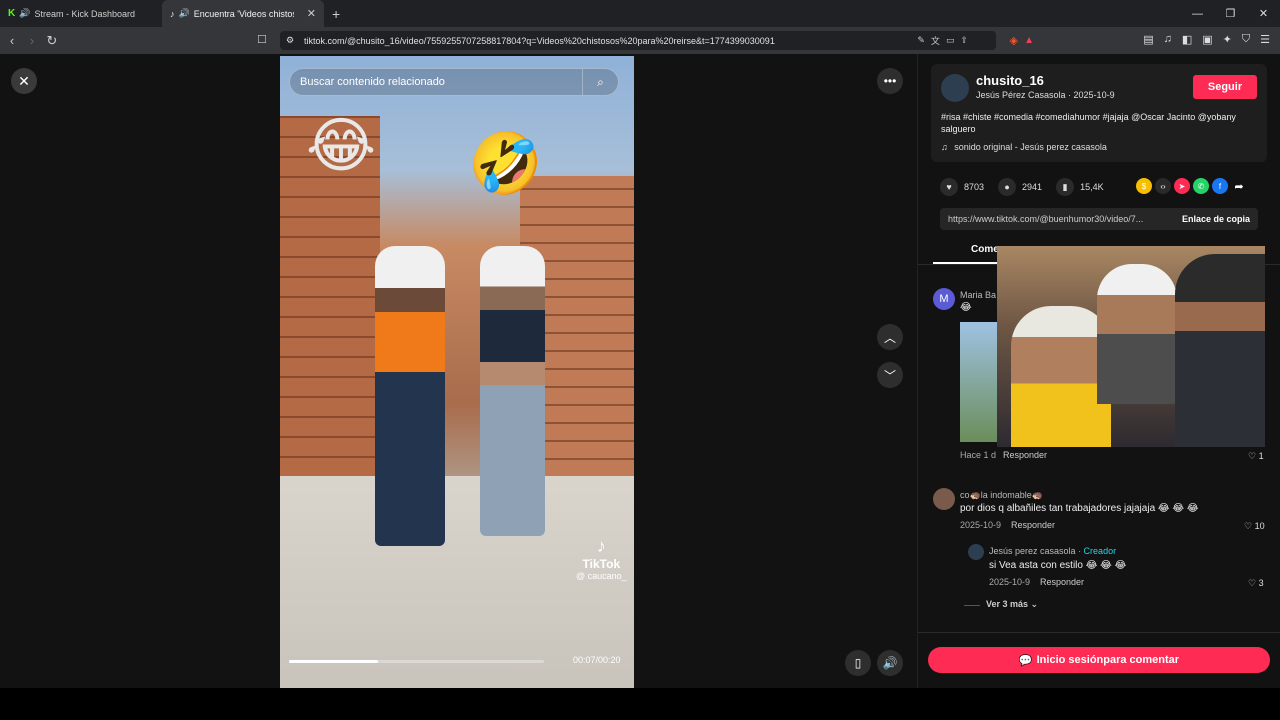  I want to click on related-search-input: Buscar contenido relacionado ⌕, so click(454, 82).